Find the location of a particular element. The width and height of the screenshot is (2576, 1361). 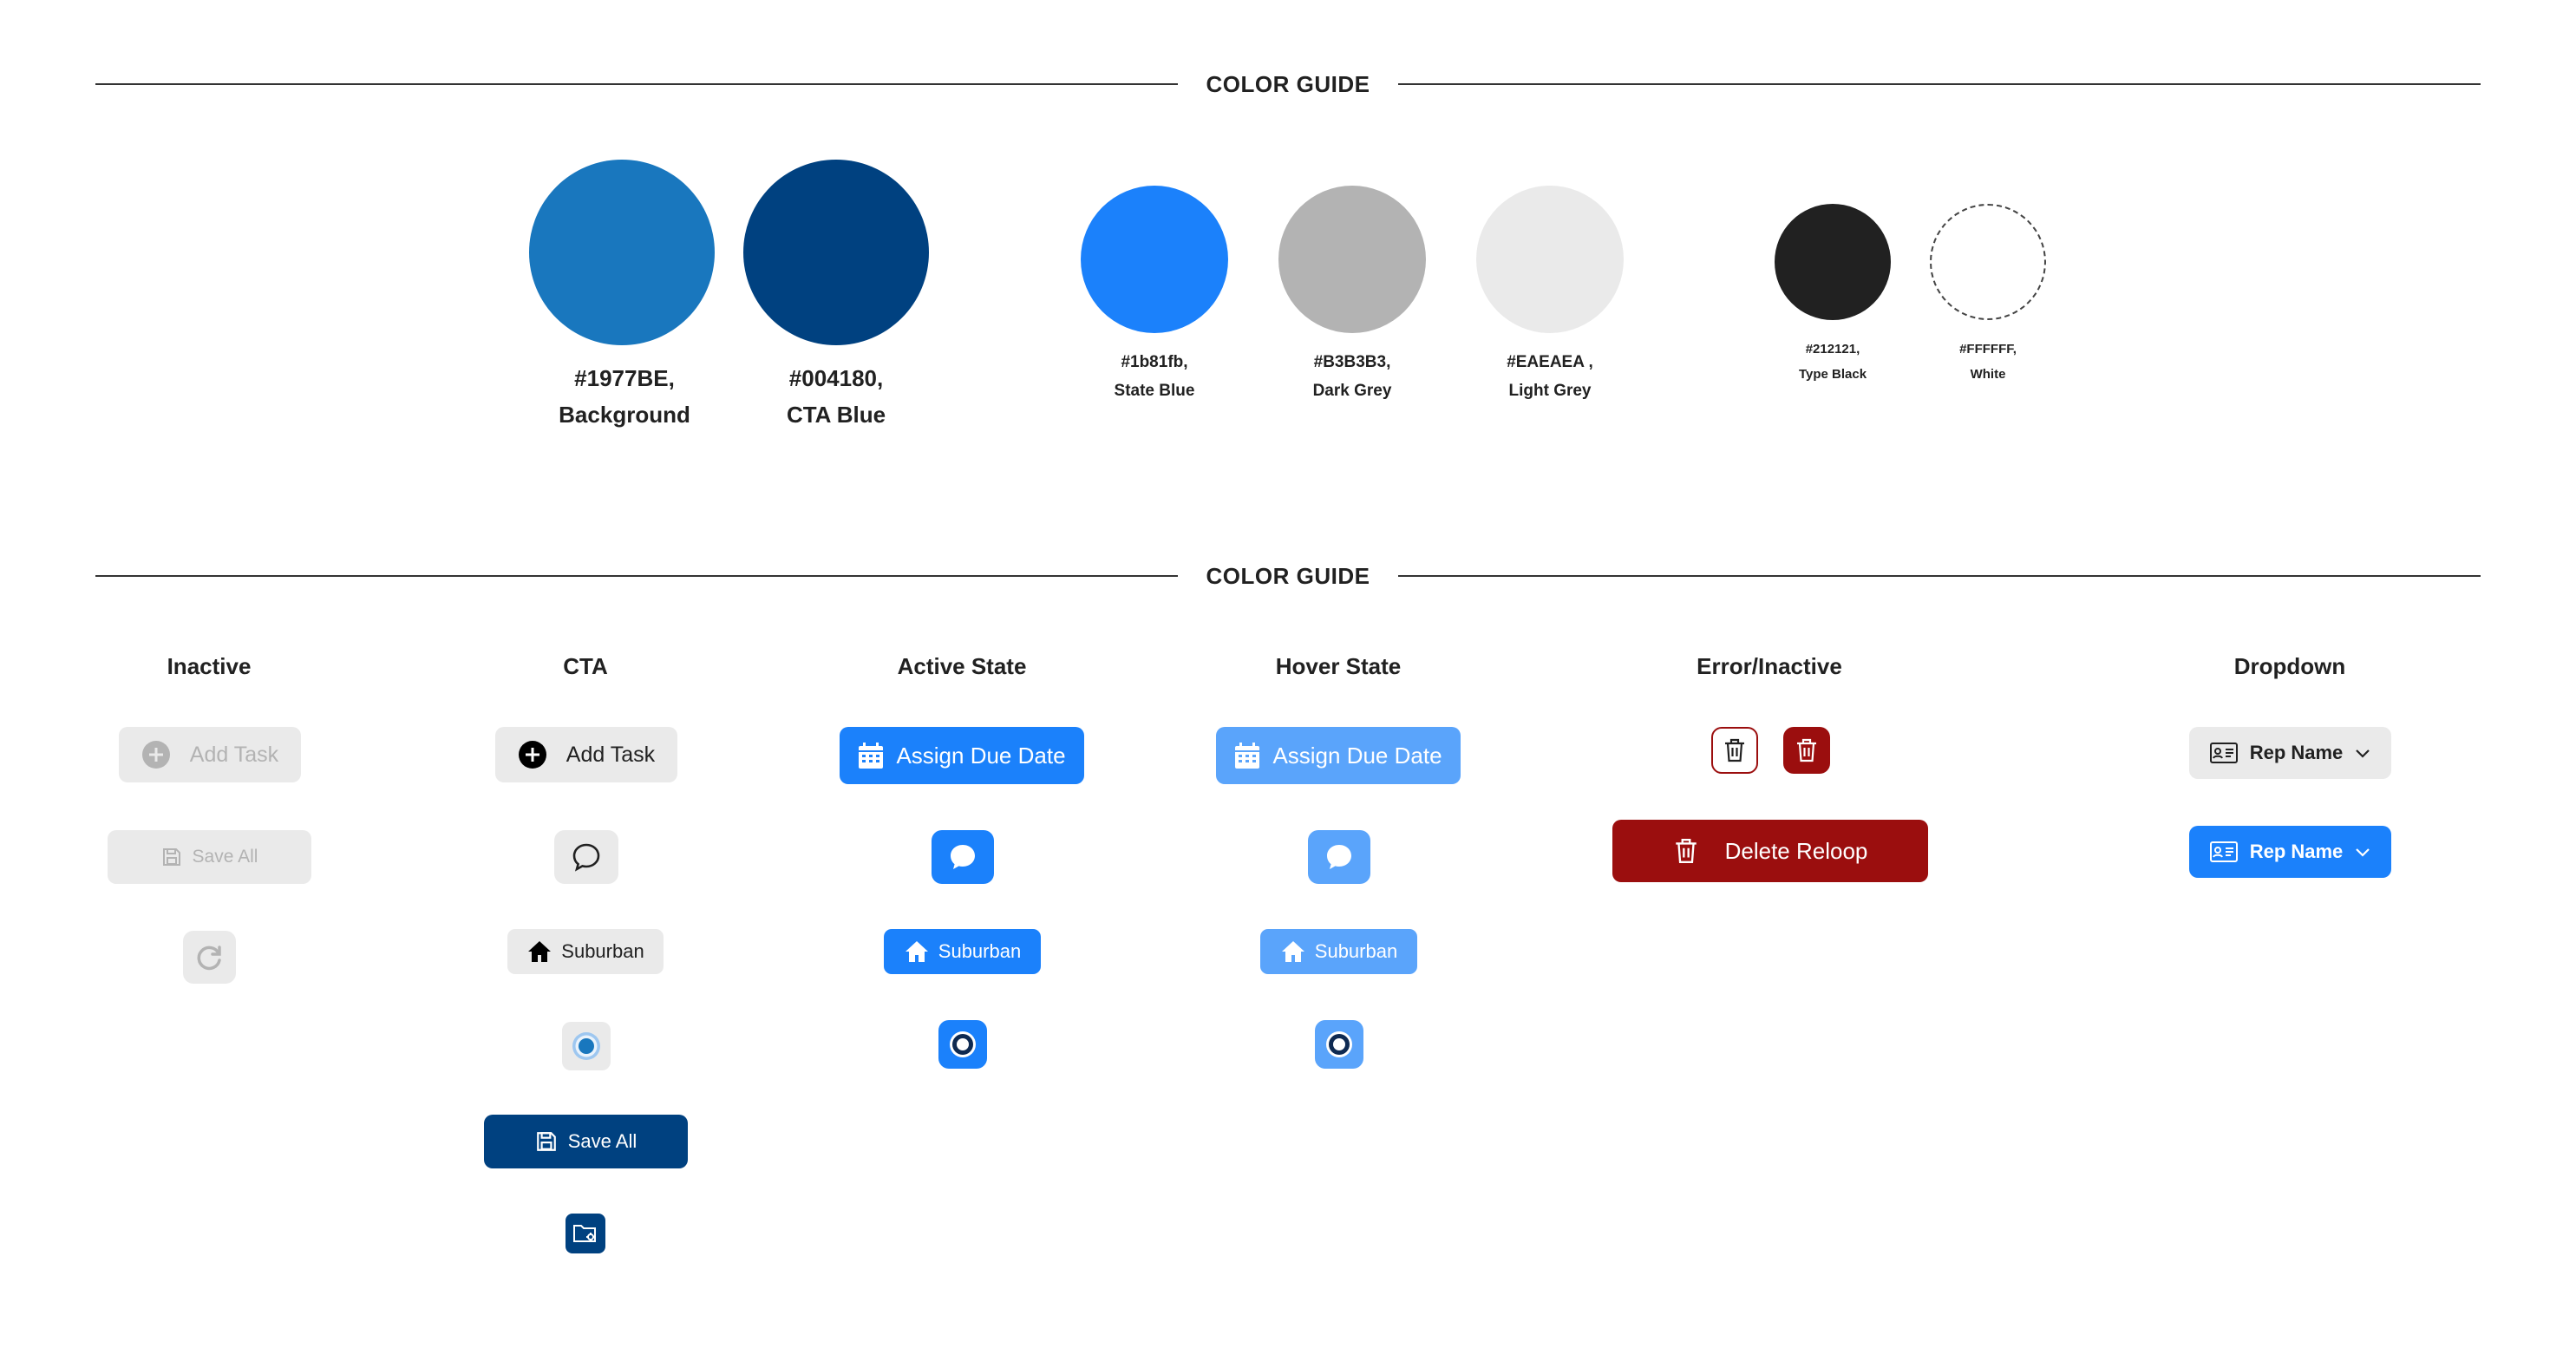

refresh-icon is located at coordinates (209, 957).